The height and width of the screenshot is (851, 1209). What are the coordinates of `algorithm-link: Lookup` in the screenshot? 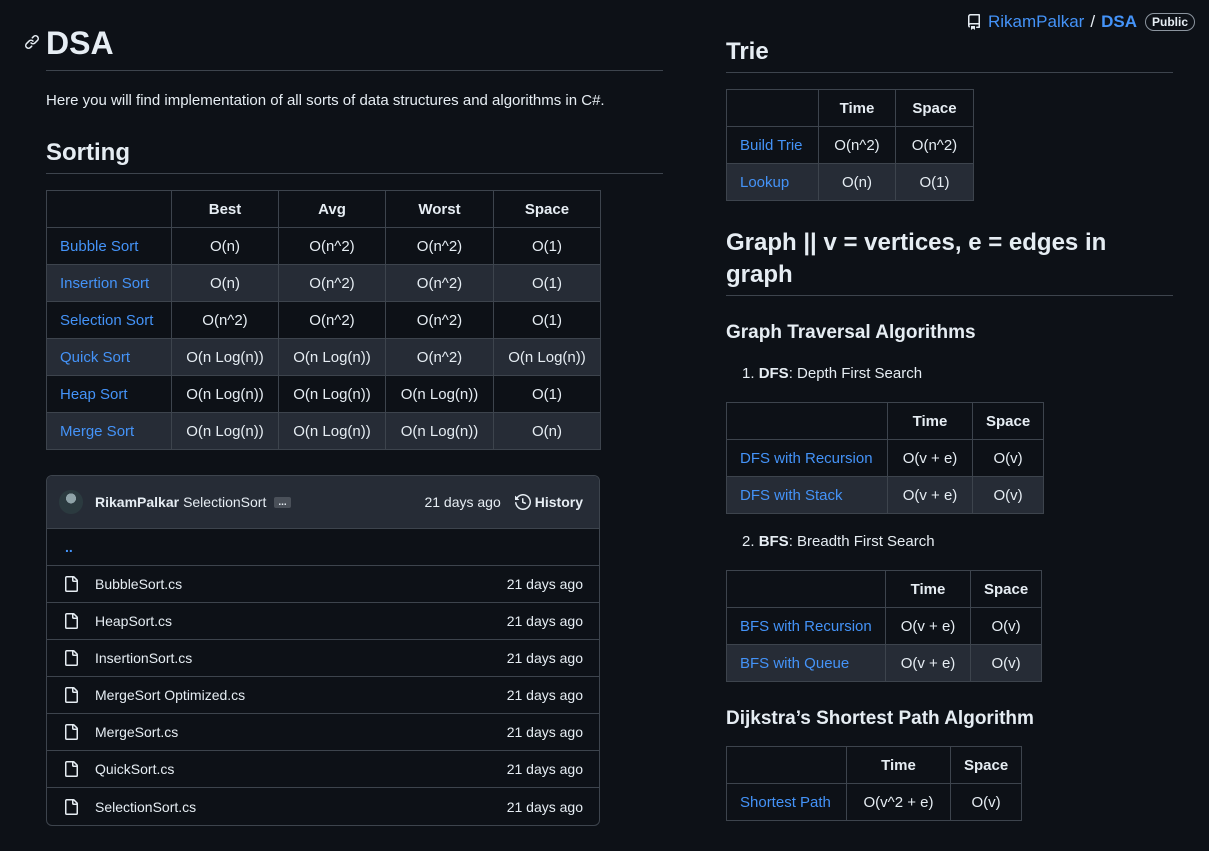 It's located at (764, 182).